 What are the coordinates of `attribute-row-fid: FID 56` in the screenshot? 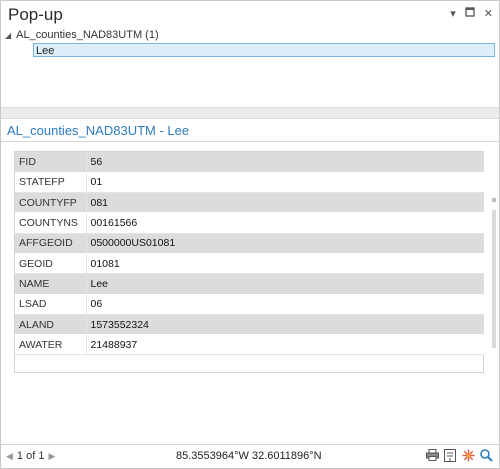 It's located at (249, 162).